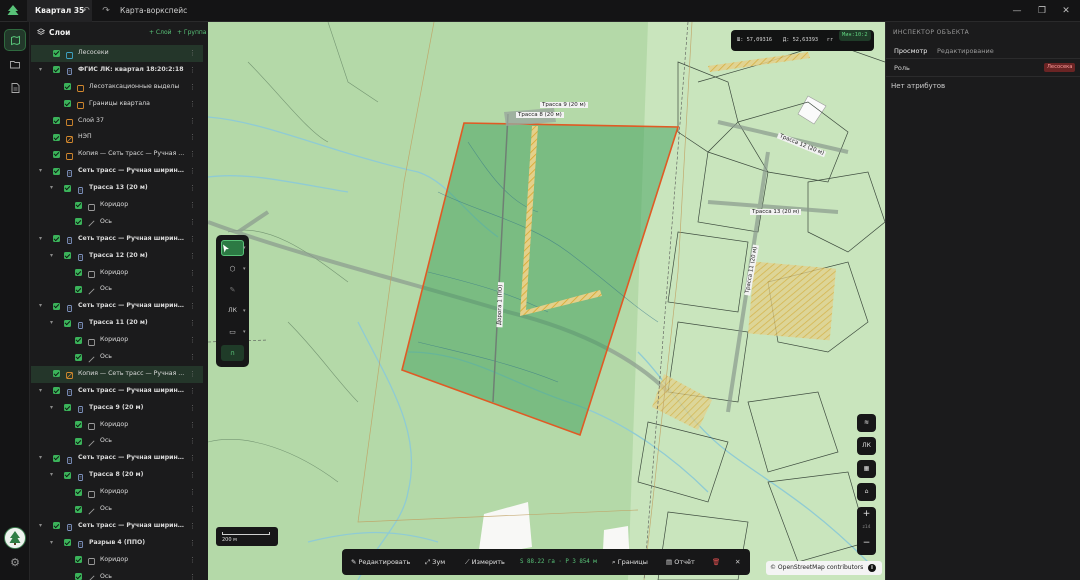 The width and height of the screenshot is (1080, 580). I want to click on zoom-action-button: ⤢ Зум, so click(435, 562).